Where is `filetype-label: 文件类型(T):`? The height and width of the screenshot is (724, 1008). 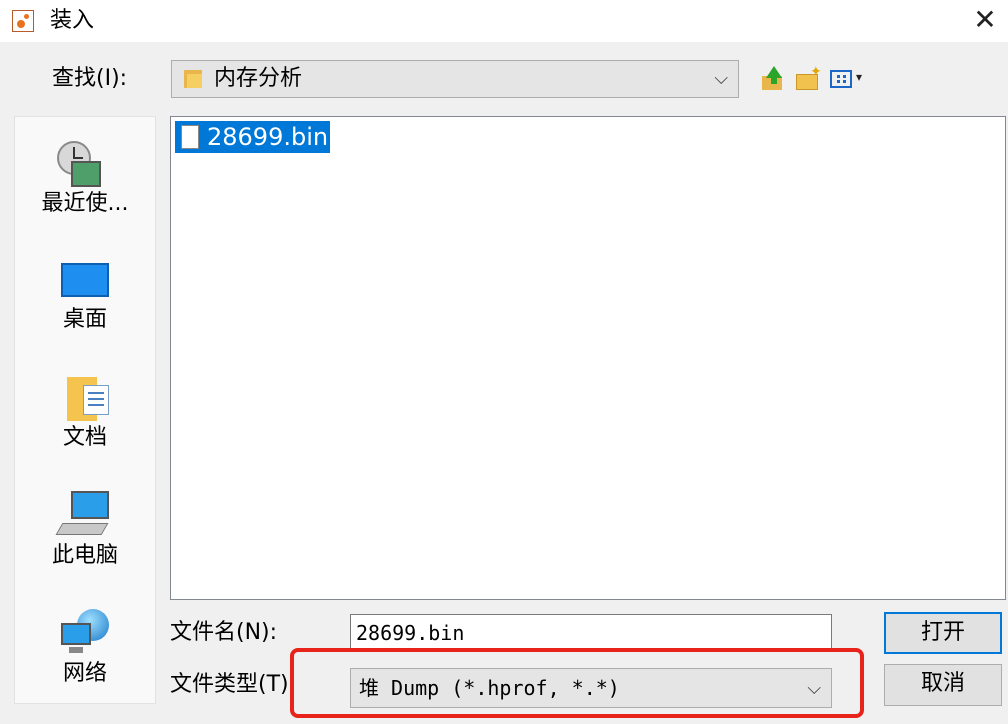 filetype-label: 文件类型(T): is located at coordinates (233, 684).